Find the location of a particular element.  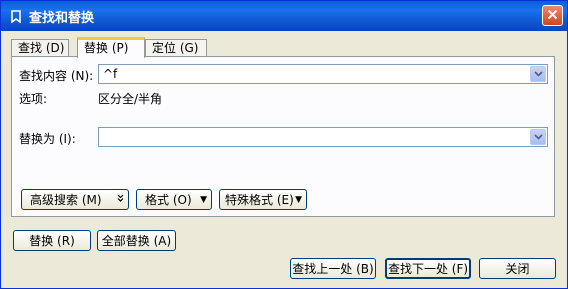

tab-find: 查找 (D) is located at coordinates (40, 48).